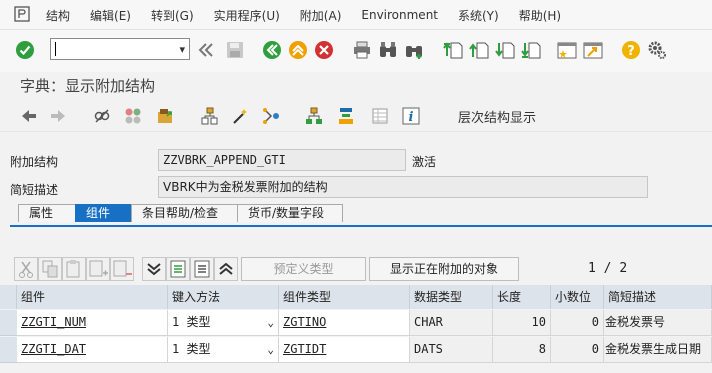 The width and height of the screenshot is (712, 373). Describe the element at coordinates (453, 50) in the screenshot. I see `first-page-icon` at that location.